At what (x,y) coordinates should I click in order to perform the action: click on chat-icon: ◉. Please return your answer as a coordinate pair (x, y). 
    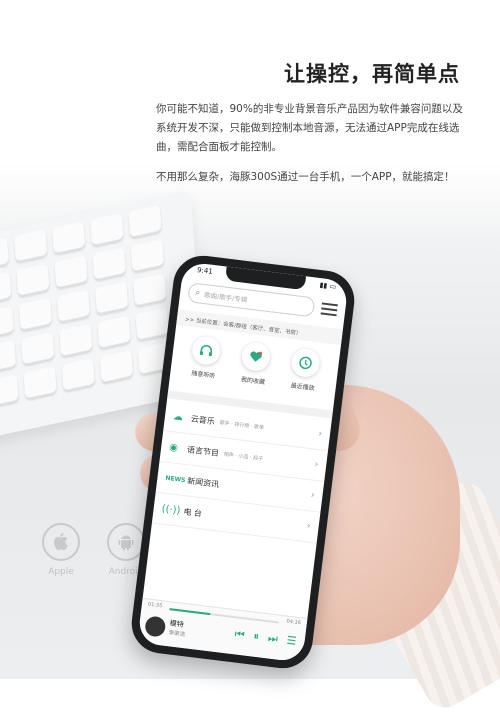
    Looking at the image, I should click on (173, 447).